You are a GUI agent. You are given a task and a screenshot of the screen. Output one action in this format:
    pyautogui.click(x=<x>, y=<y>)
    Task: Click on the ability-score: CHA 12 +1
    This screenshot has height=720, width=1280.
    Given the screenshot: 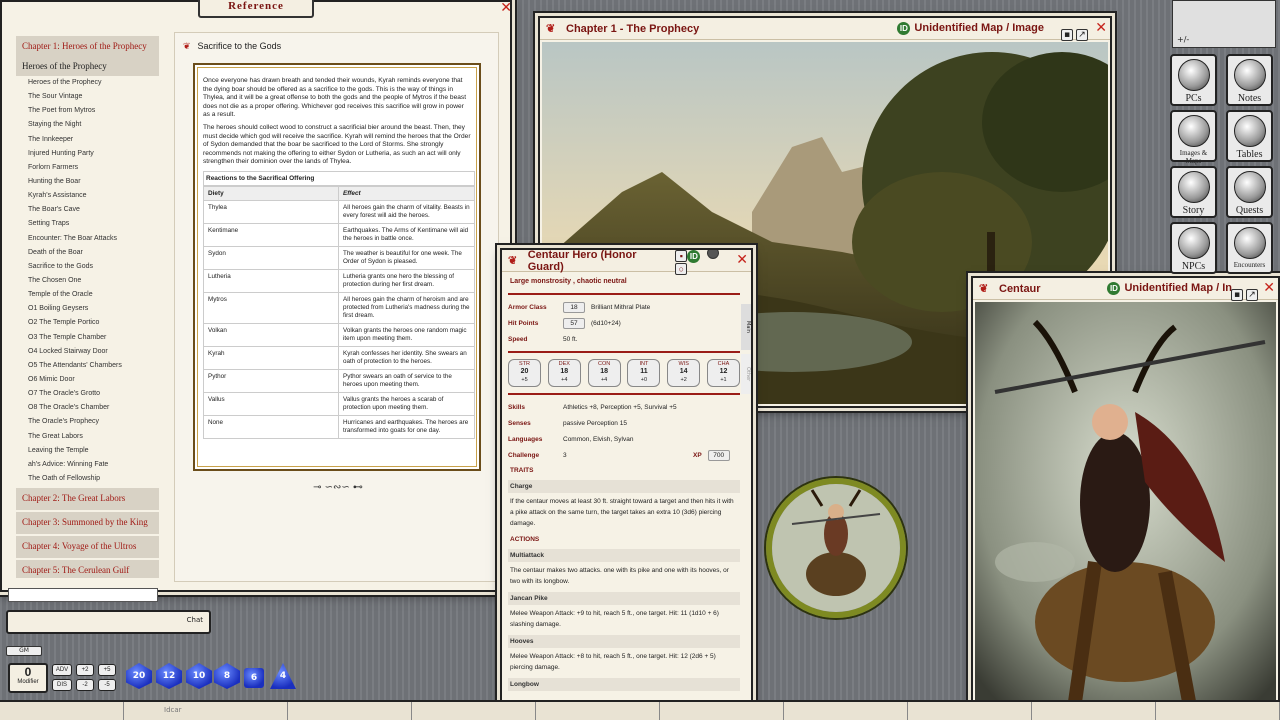 What is the action you would take?
    pyautogui.click(x=723, y=373)
    